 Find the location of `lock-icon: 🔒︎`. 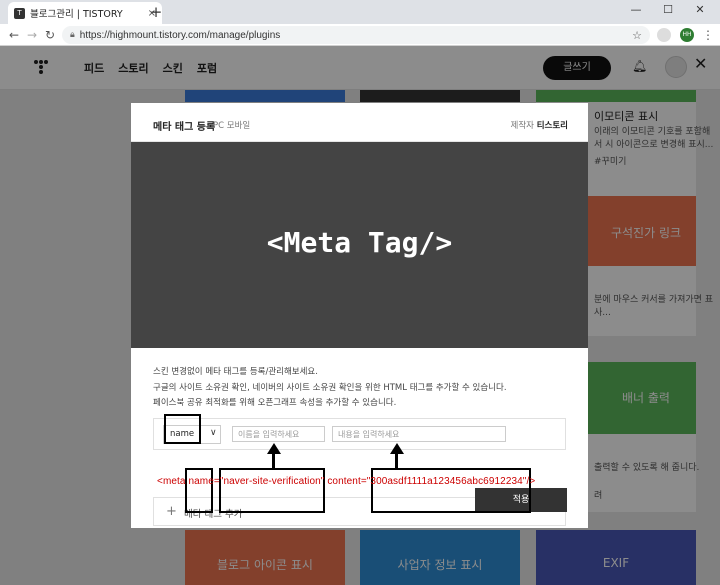

lock-icon: 🔒︎ is located at coordinates (72, 35).